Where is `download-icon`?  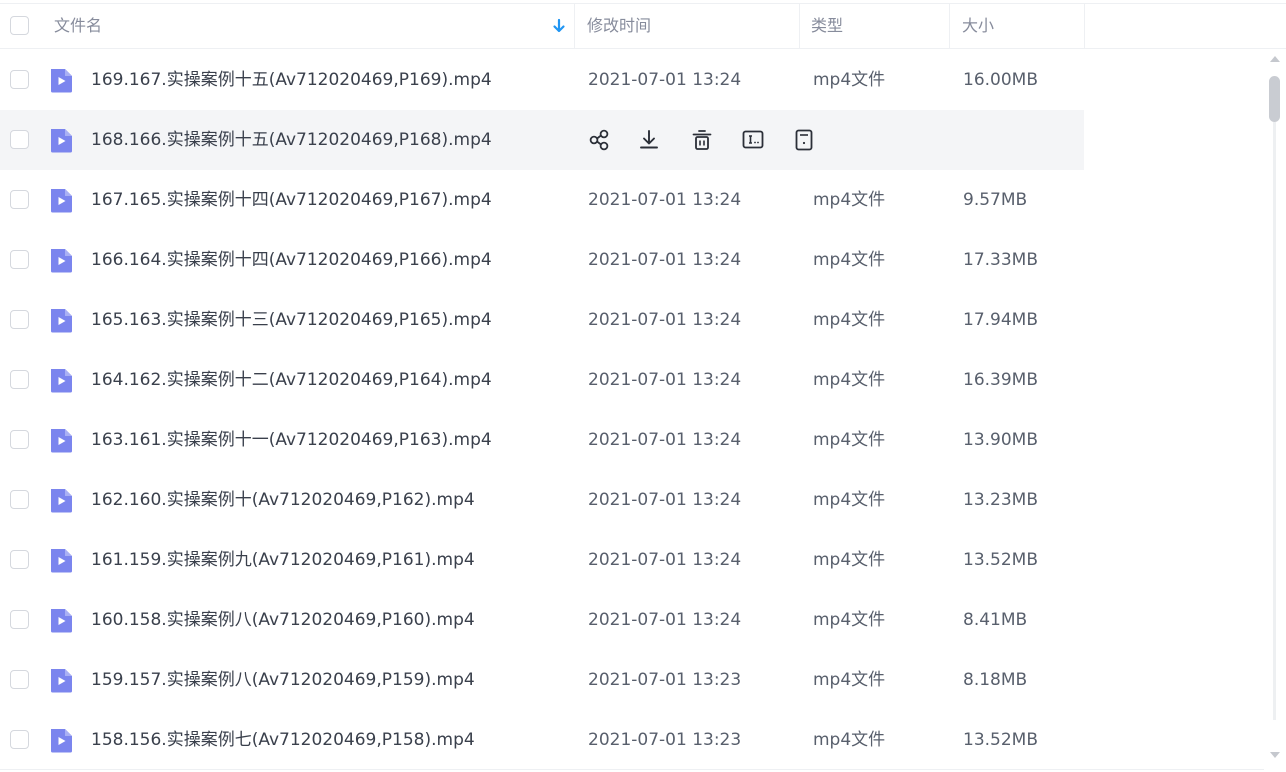
download-icon is located at coordinates (649, 140).